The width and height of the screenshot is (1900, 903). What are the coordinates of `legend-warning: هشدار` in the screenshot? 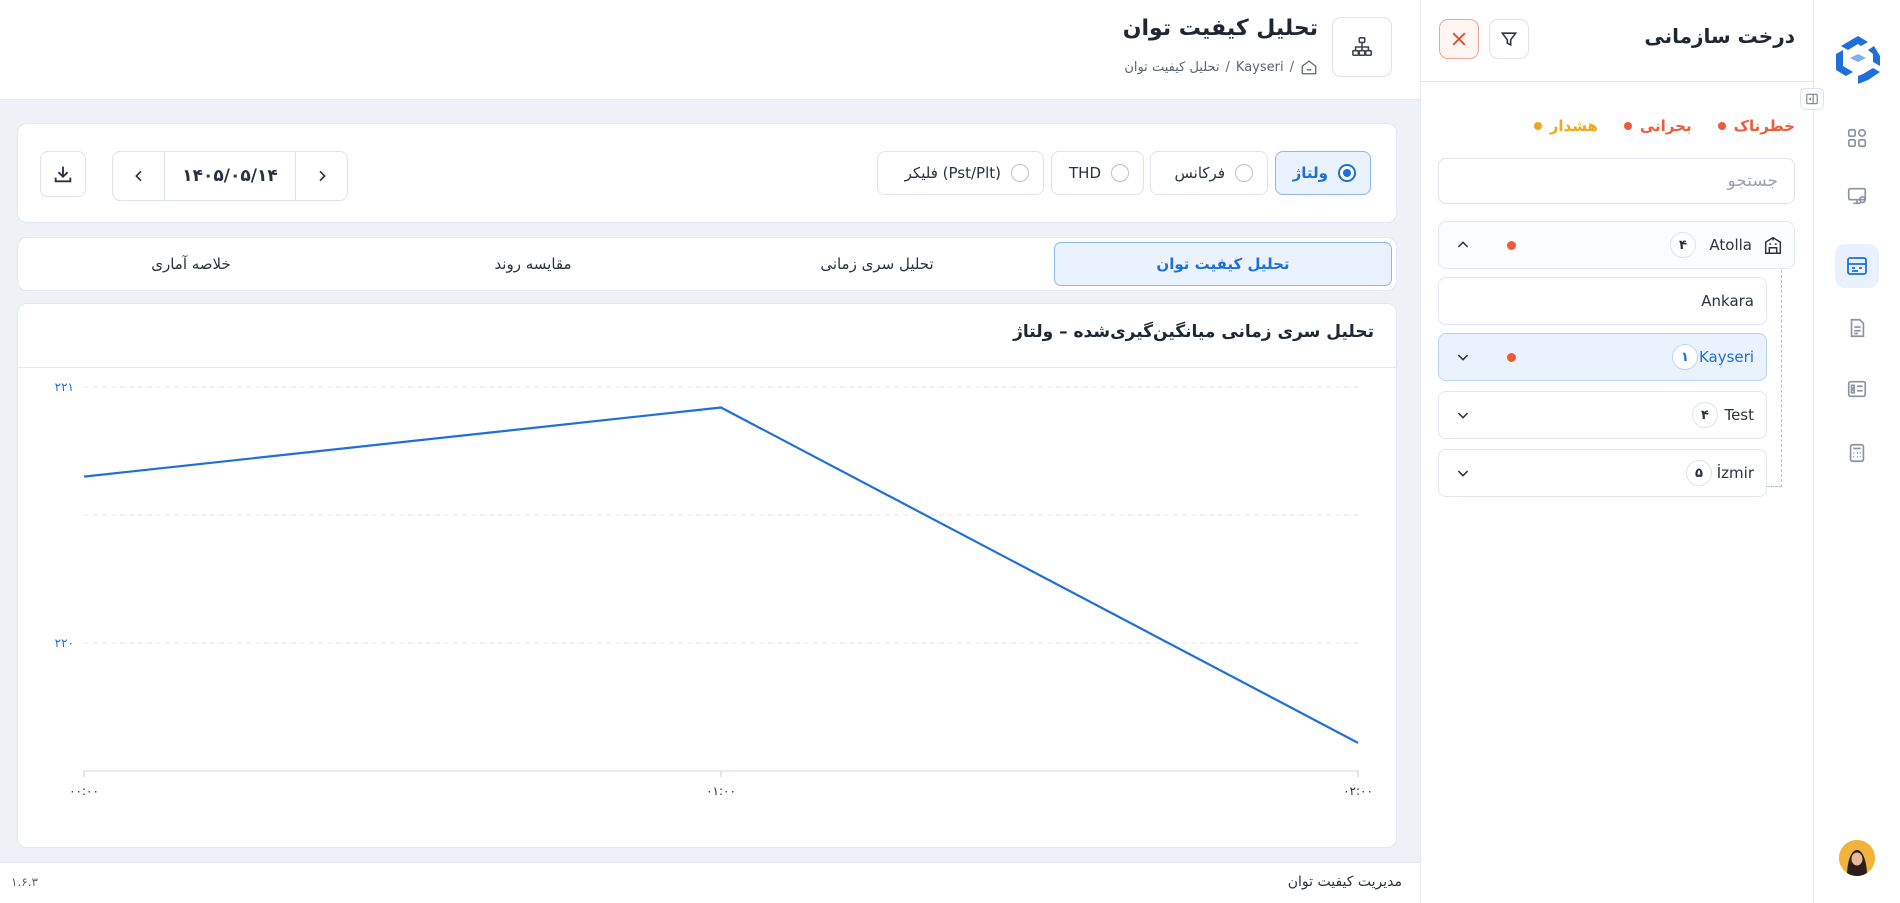 It's located at (1565, 126).